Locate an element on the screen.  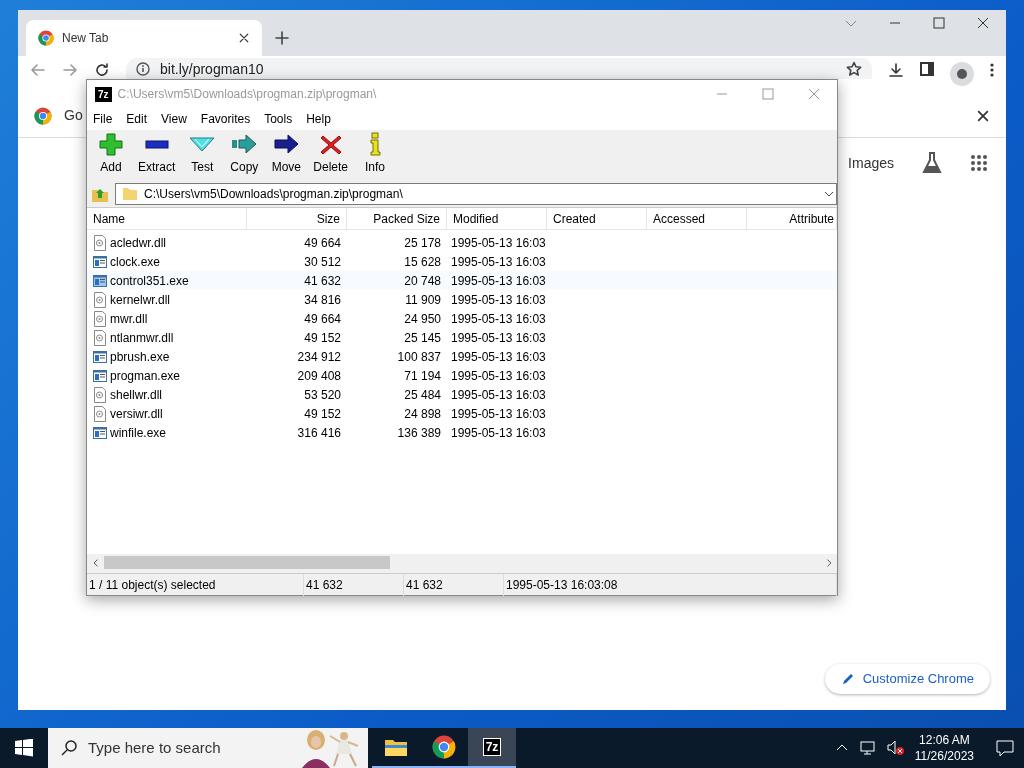
menu-item: View is located at coordinates (174, 119).